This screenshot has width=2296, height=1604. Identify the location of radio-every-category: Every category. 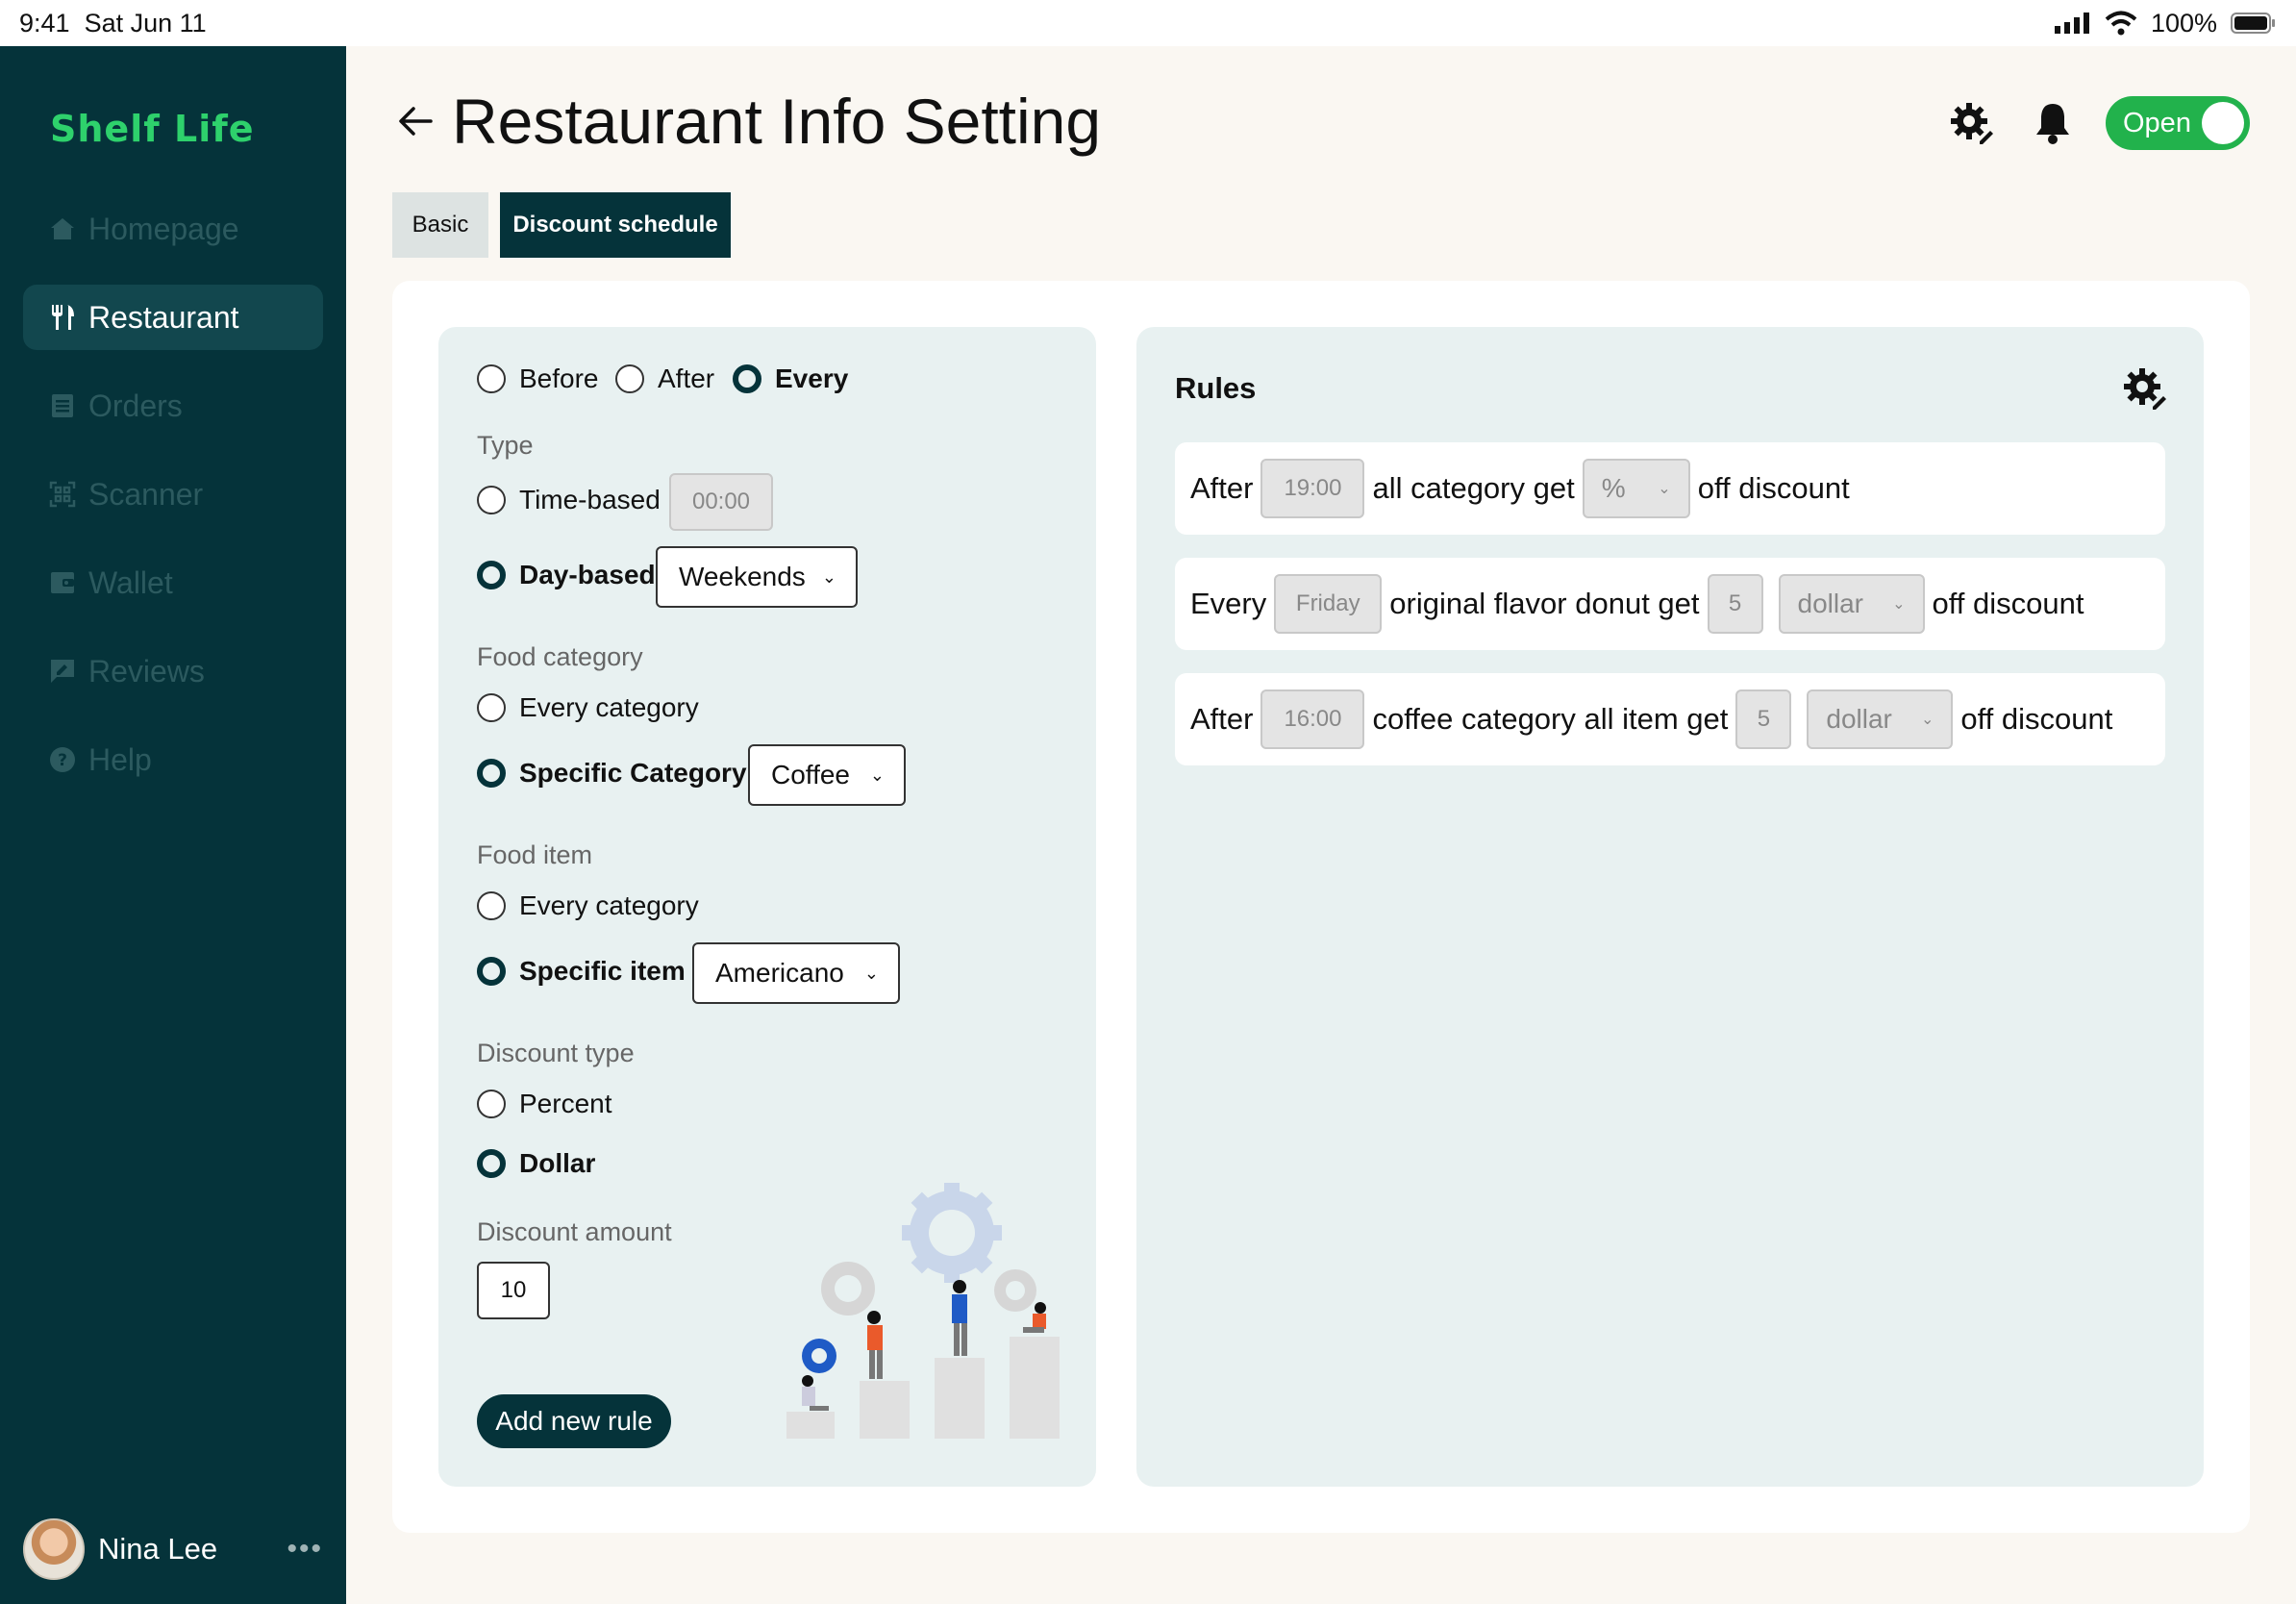
(588, 707).